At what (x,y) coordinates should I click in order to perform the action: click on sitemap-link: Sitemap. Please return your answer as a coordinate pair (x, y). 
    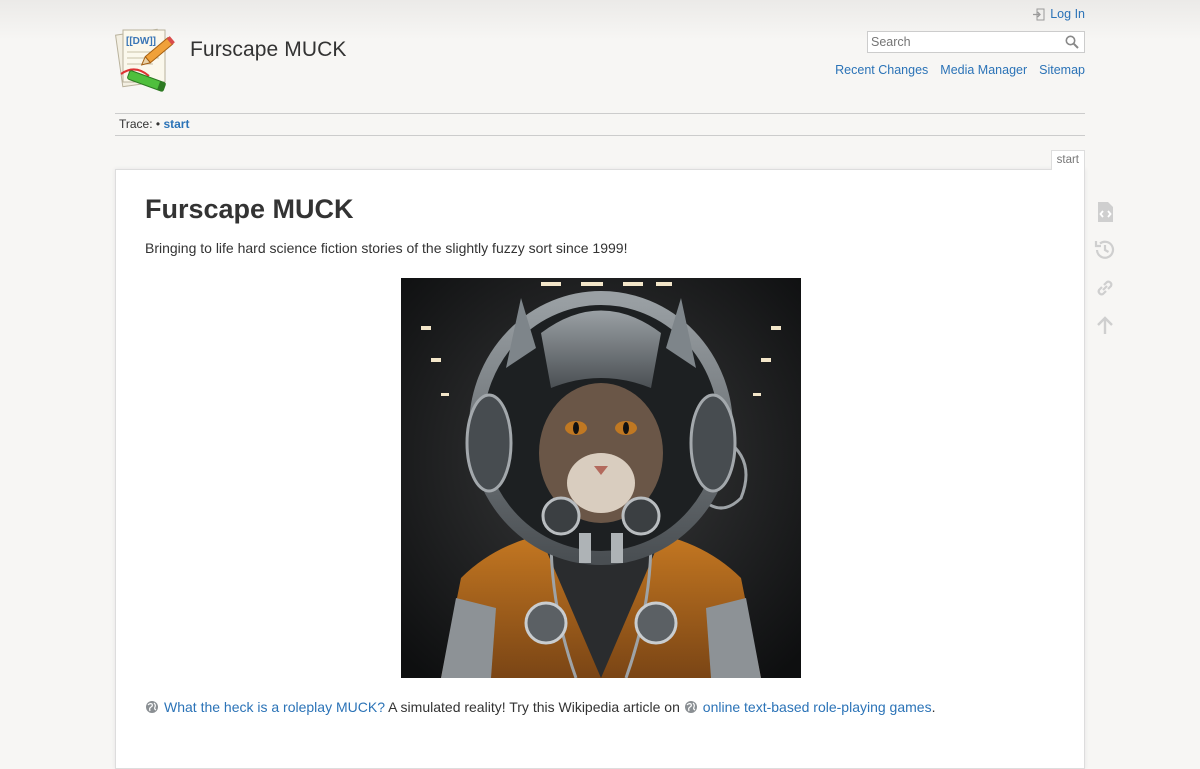
    Looking at the image, I should click on (1062, 70).